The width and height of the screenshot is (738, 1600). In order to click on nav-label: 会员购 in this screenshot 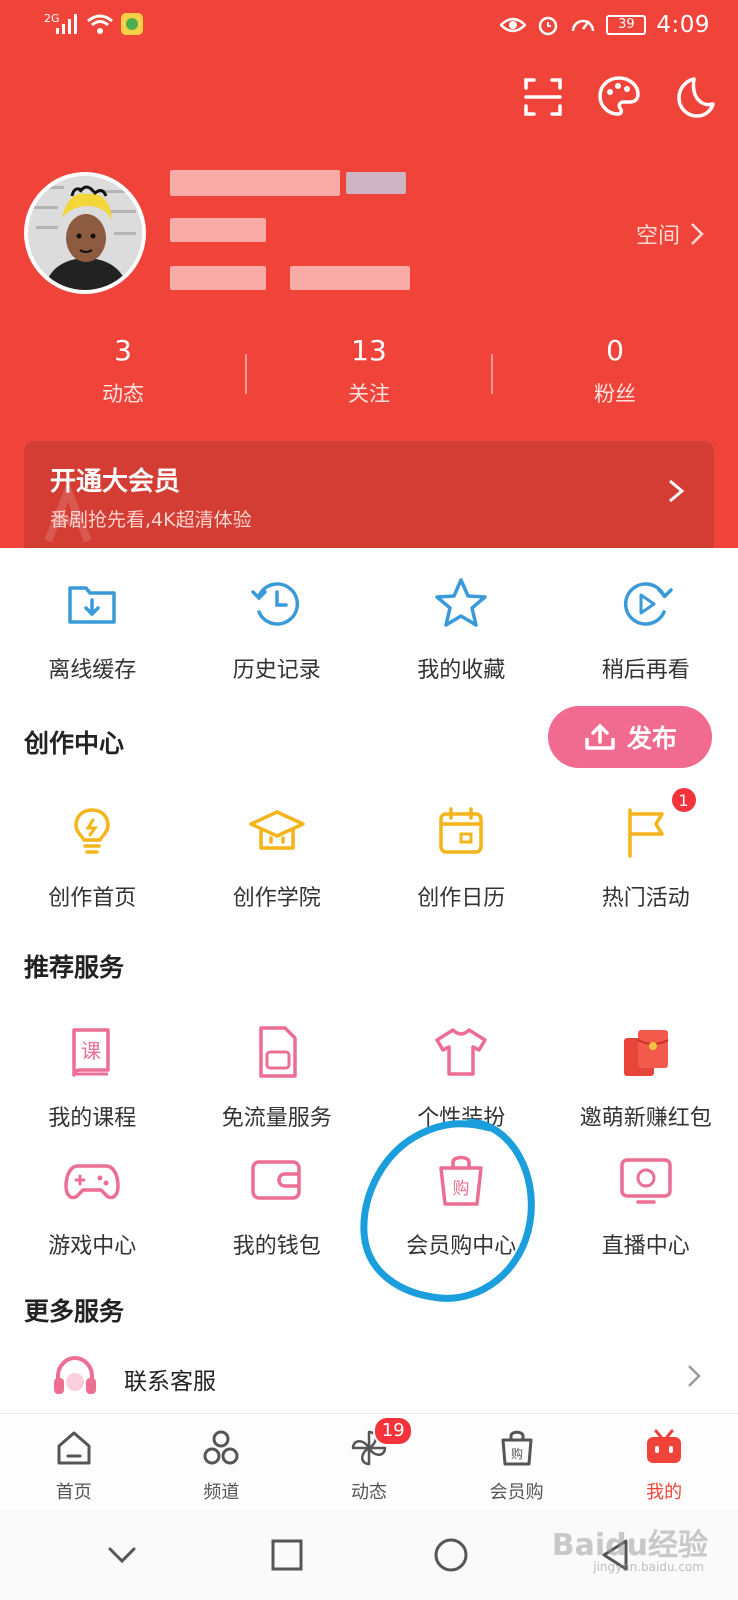, I will do `click(516, 1492)`.